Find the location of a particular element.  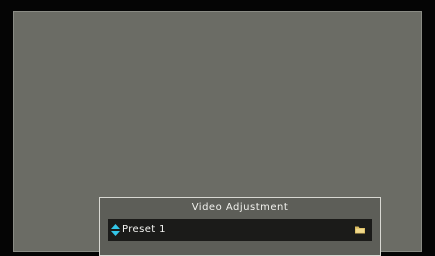

preset-selector: Preset 1 is located at coordinates (240, 230).